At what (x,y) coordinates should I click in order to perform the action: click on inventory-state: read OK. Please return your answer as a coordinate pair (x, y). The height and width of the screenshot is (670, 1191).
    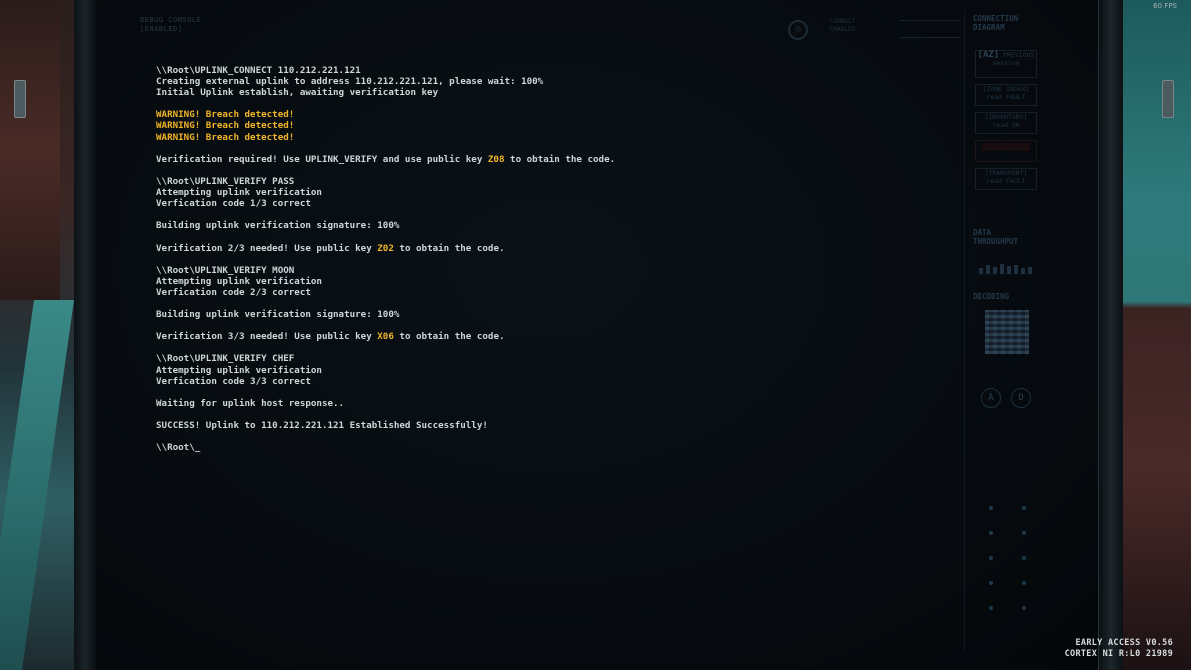
    Looking at the image, I should click on (1006, 125).